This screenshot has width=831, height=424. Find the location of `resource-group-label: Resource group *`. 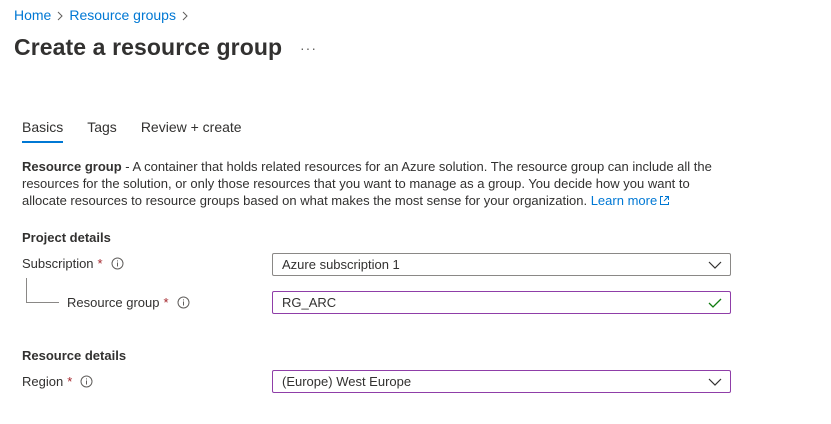

resource-group-label: Resource group * is located at coordinates (128, 302).